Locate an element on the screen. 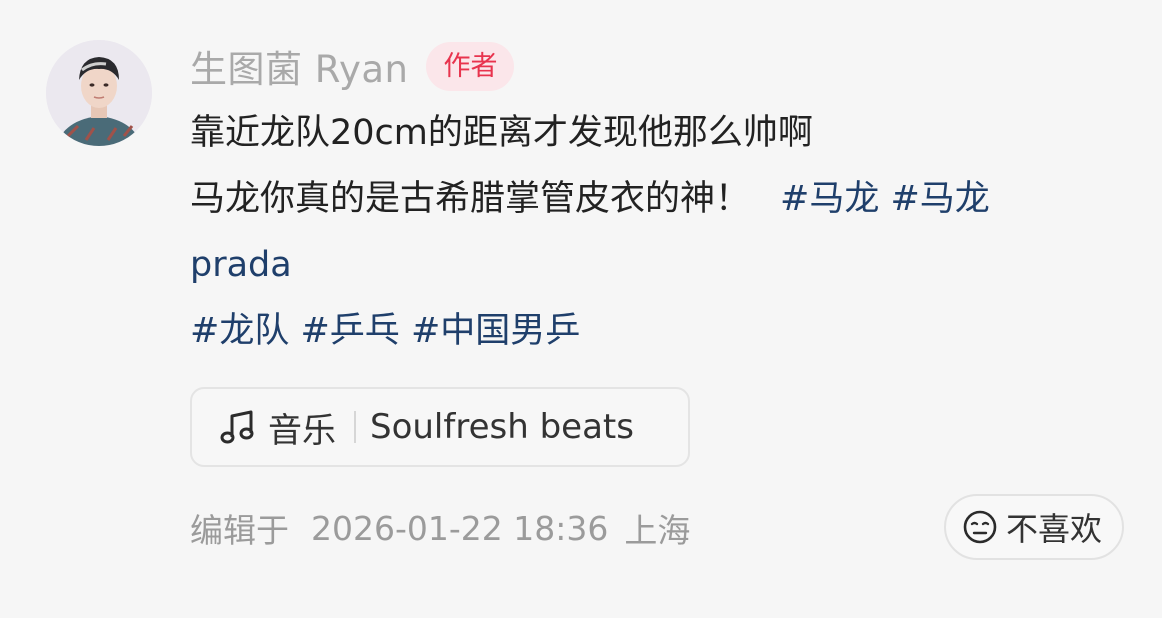 This screenshot has height=618, width=1162. music-divider is located at coordinates (355, 427).